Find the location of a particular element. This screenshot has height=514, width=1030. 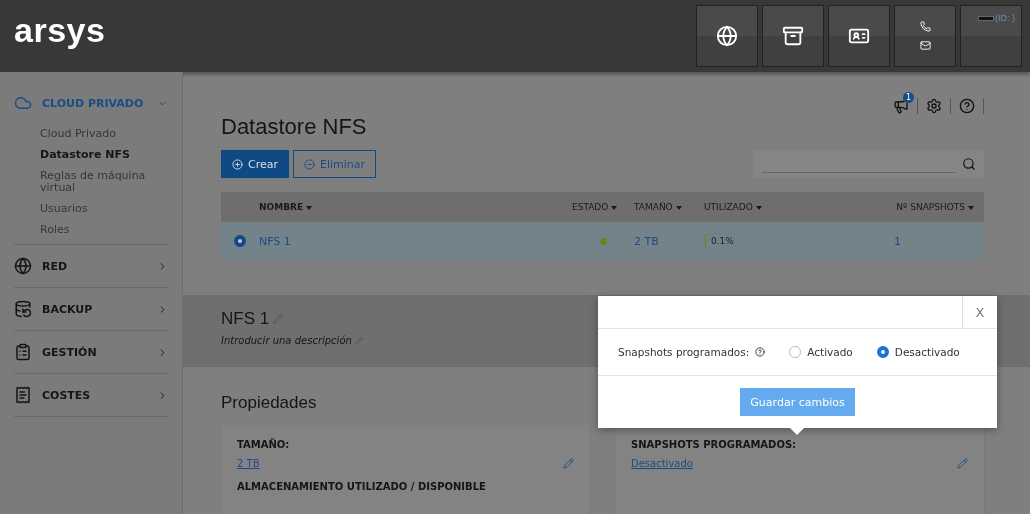

phone-mail-button is located at coordinates (925, 36).